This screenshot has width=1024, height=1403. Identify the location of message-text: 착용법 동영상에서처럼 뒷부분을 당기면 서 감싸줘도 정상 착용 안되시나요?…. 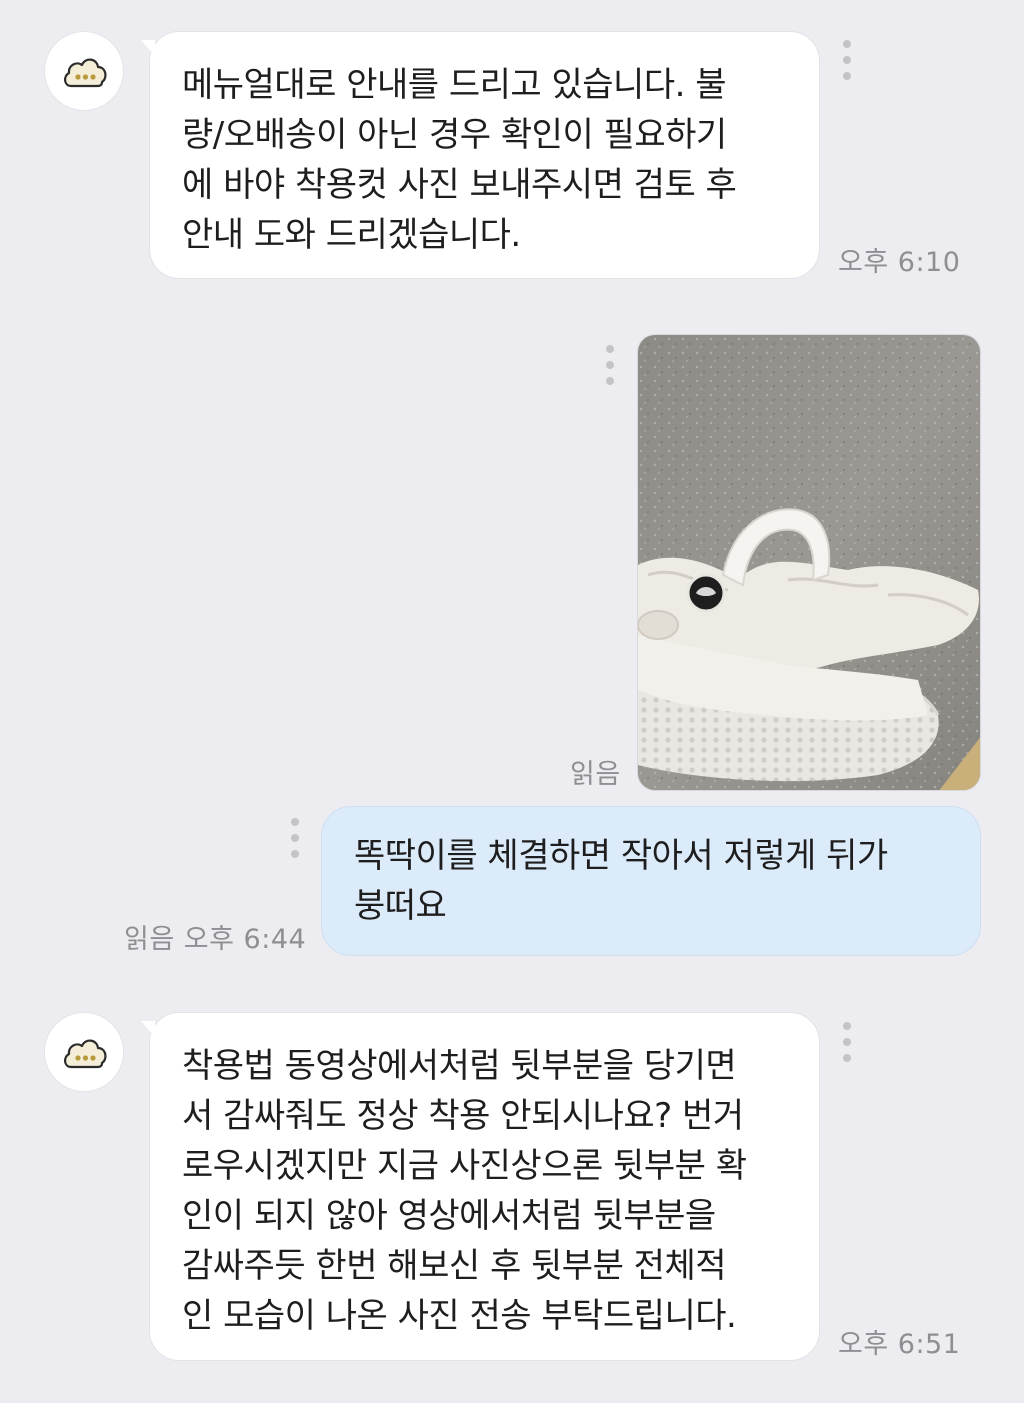
(464, 1191).